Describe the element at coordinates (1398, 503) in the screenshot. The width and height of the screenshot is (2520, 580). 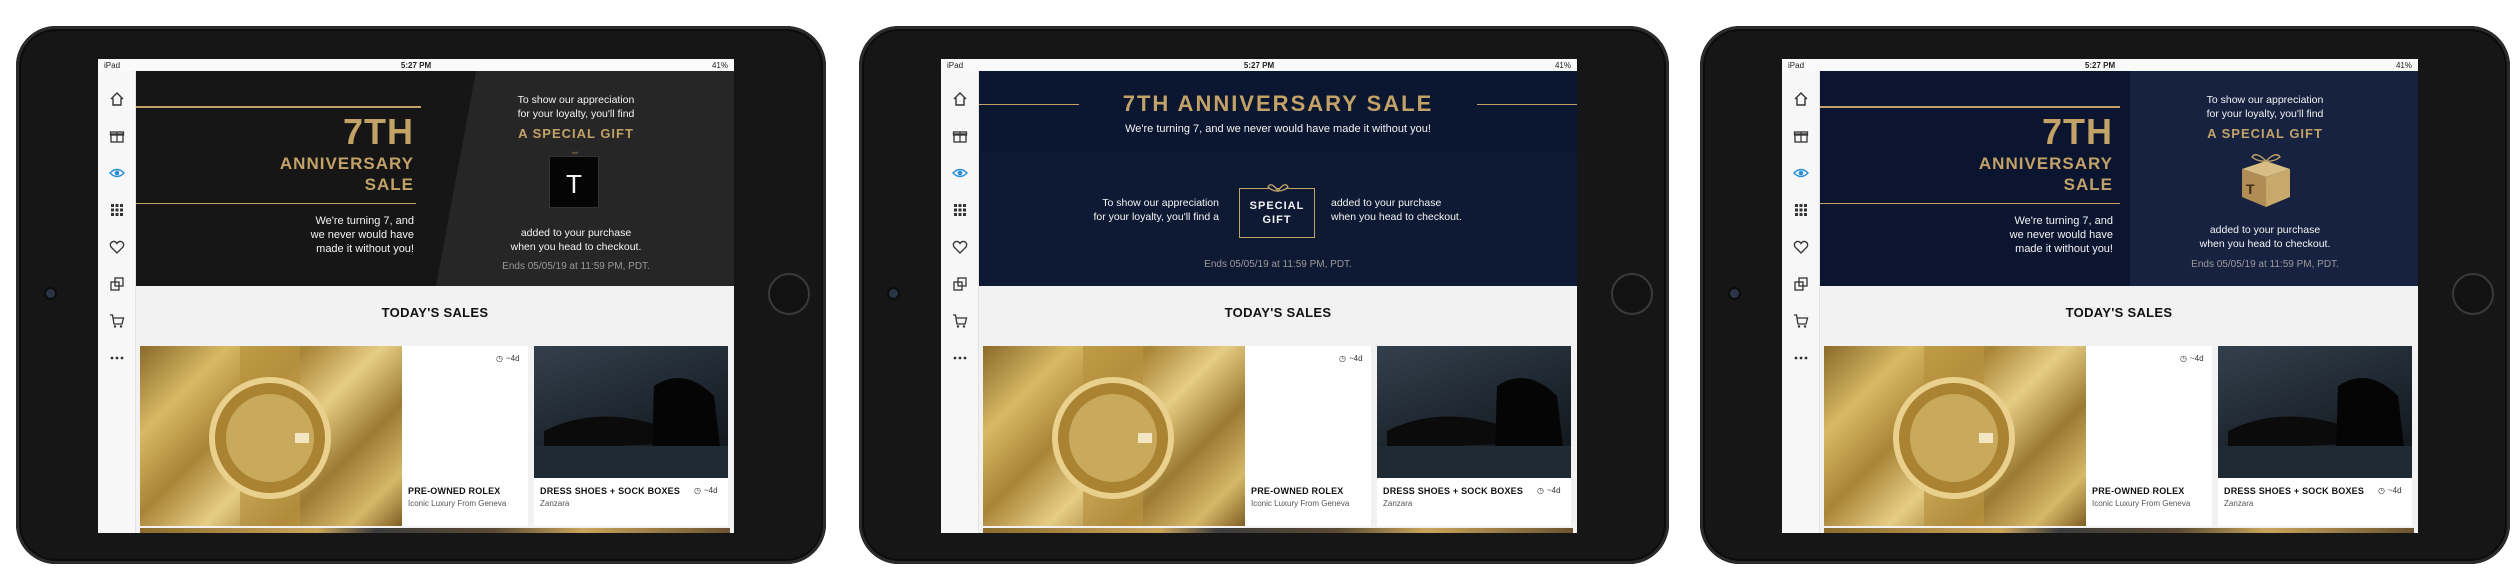
I see `card-subtitle: Zanzara` at that location.